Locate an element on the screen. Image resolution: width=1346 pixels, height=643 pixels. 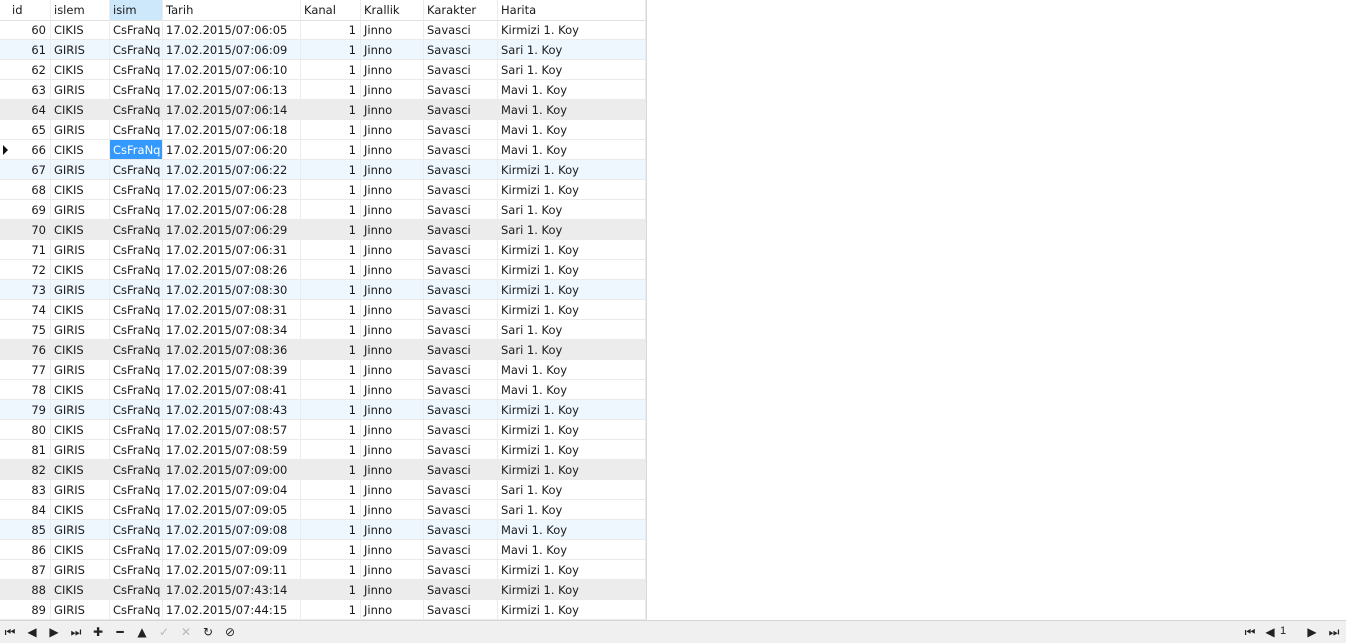
cell-tarih: 17.02.2015/07:09:11 is located at coordinates (232, 570).